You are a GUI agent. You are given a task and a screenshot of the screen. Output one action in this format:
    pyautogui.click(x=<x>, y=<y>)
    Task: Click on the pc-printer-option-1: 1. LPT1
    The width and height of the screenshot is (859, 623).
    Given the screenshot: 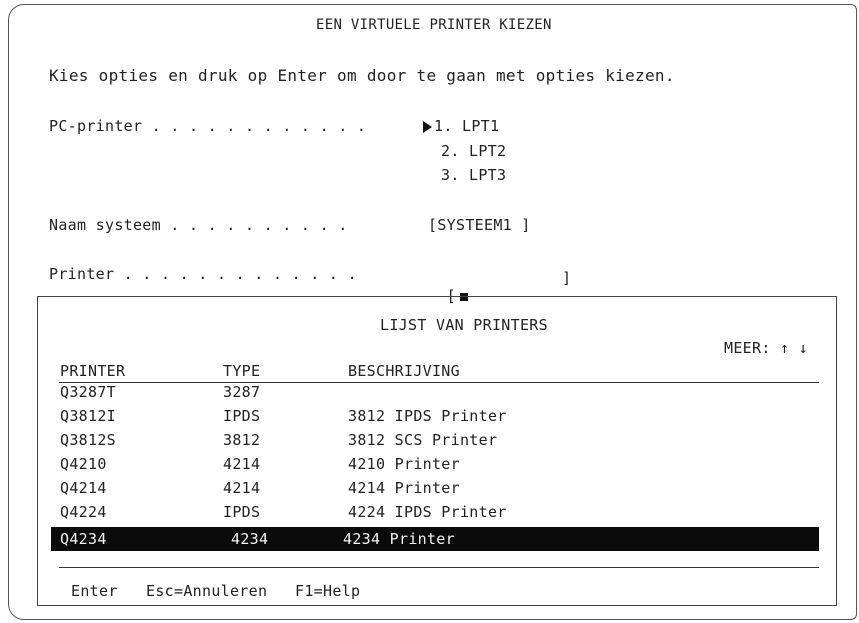 What is the action you would take?
    pyautogui.click(x=461, y=126)
    